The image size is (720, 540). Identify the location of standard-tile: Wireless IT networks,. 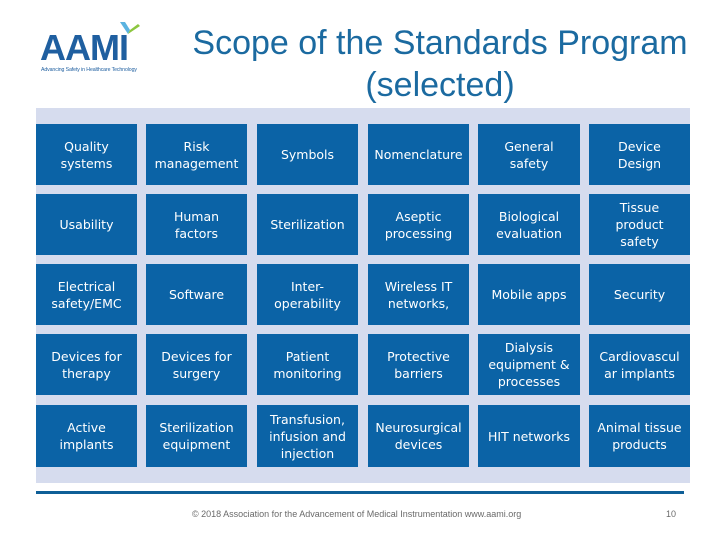
(418, 294).